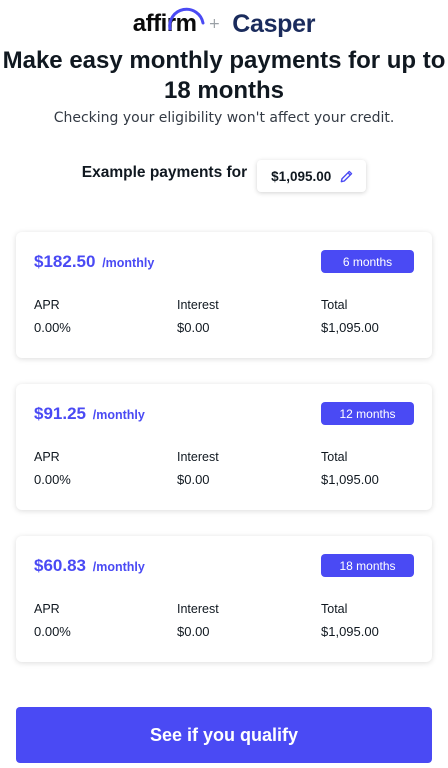 This screenshot has width=448, height=768. Describe the element at coordinates (60, 413) in the screenshot. I see `monthly-amount: $91.25` at that location.